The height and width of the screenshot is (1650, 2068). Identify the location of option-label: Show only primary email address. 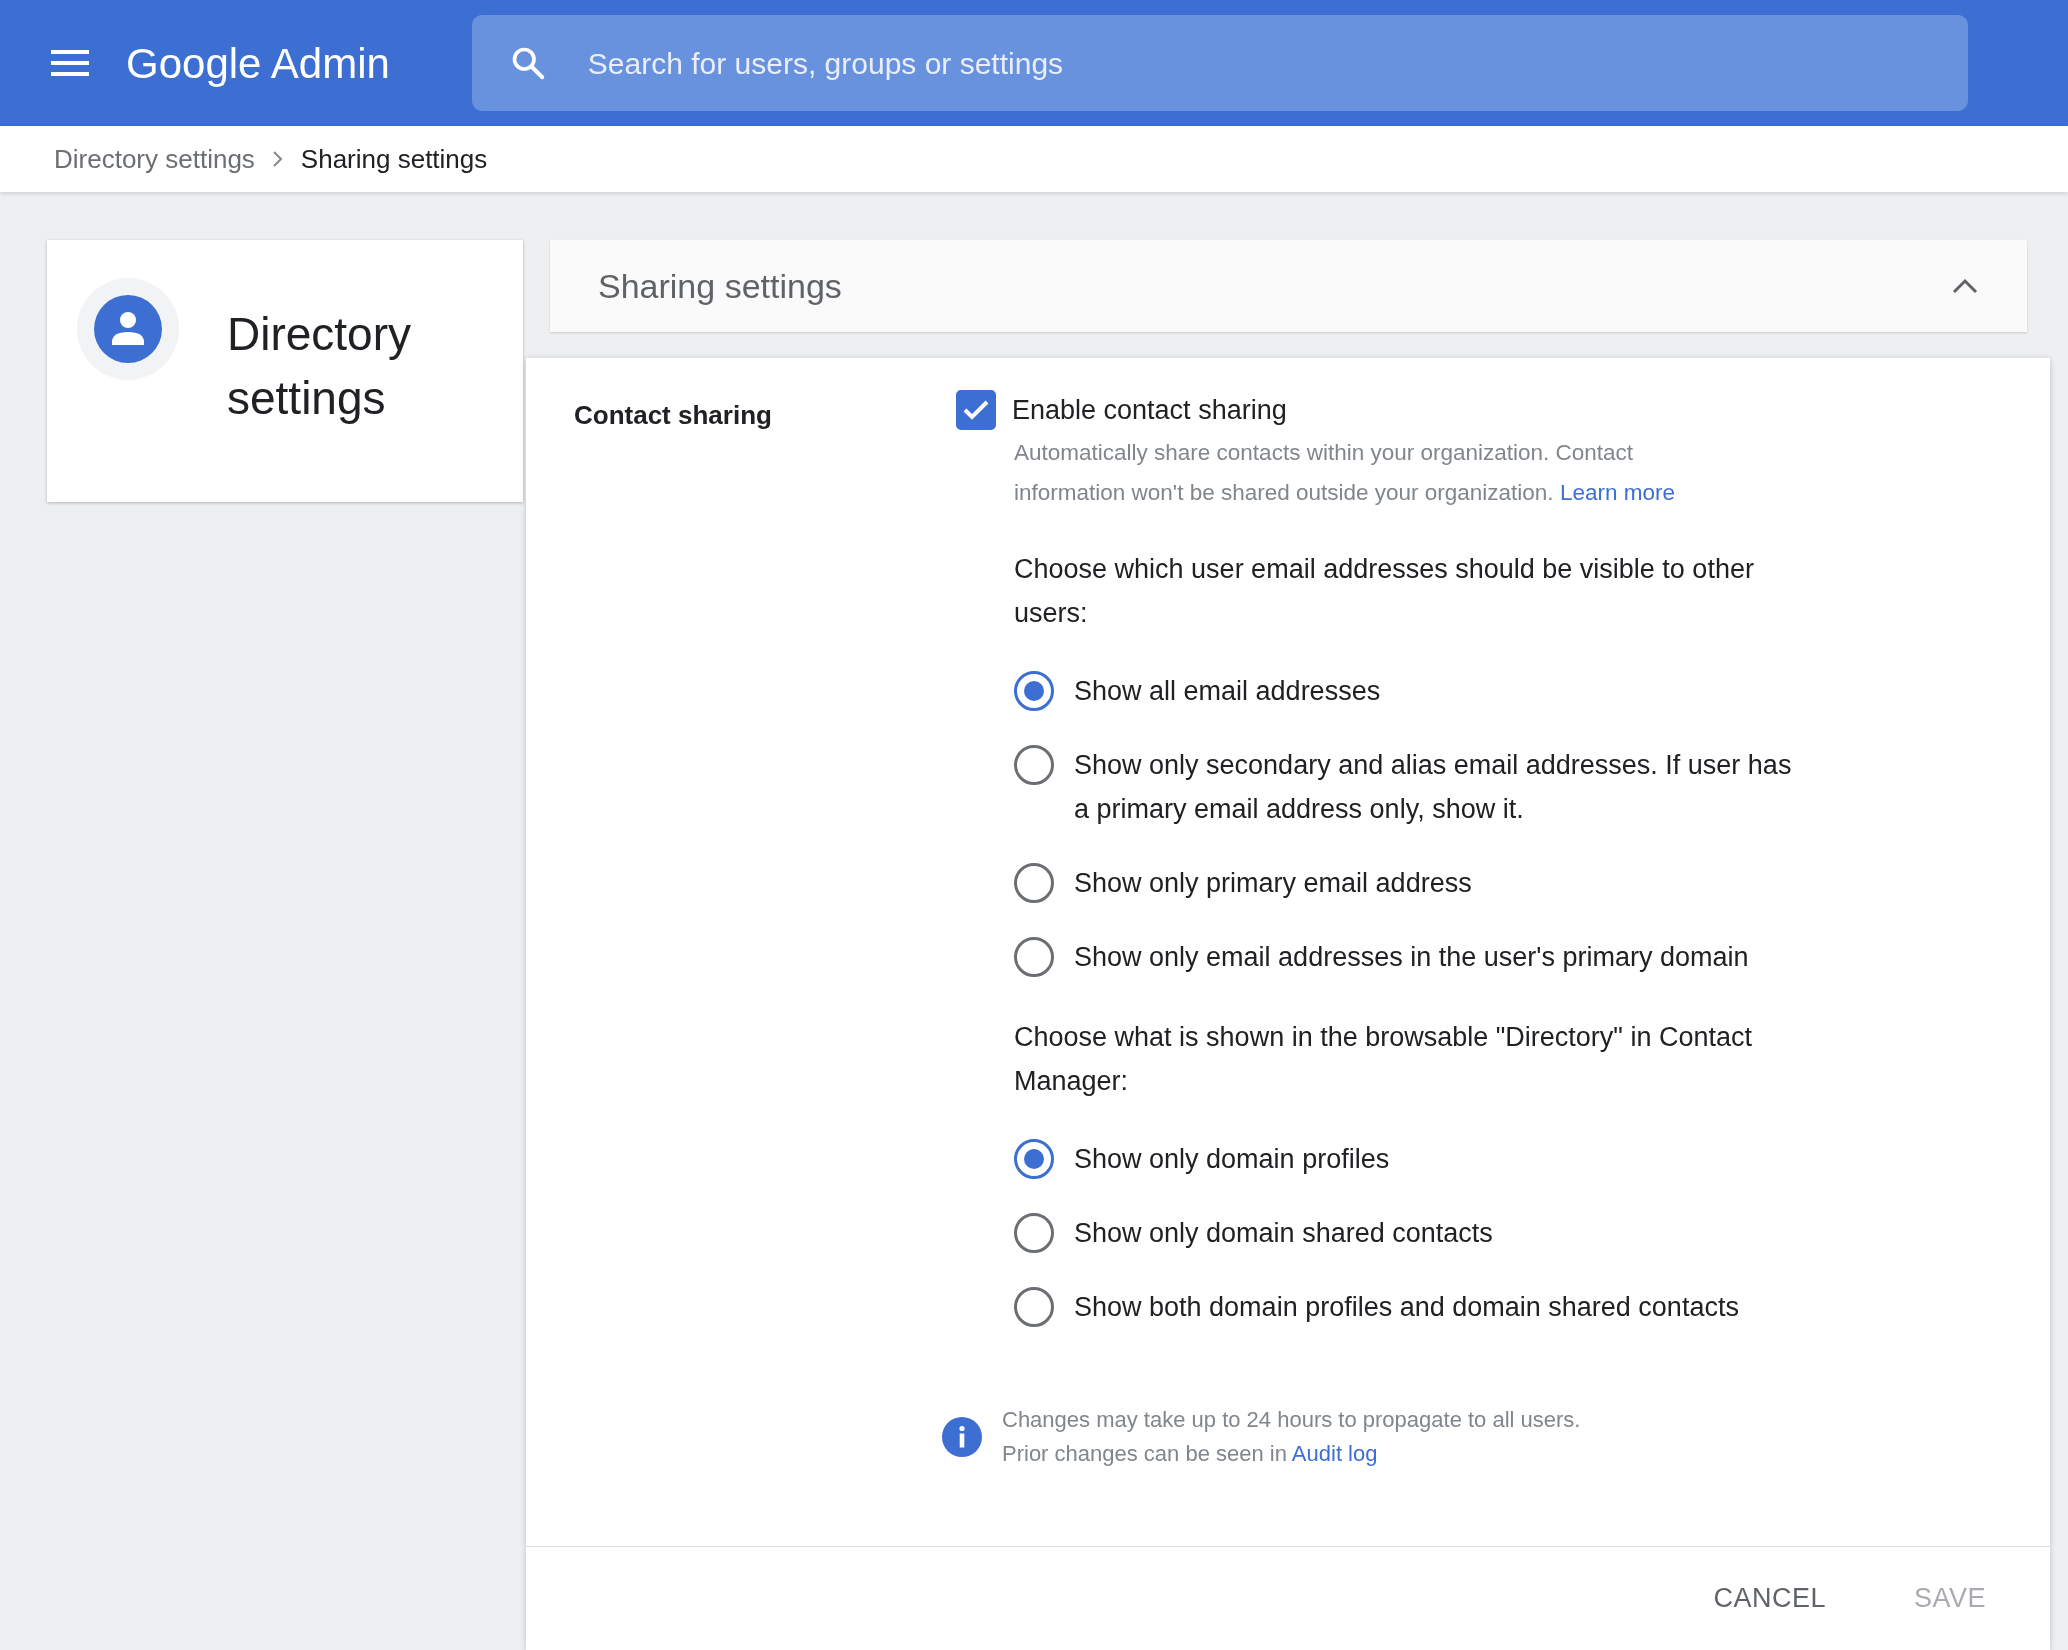
(1273, 883).